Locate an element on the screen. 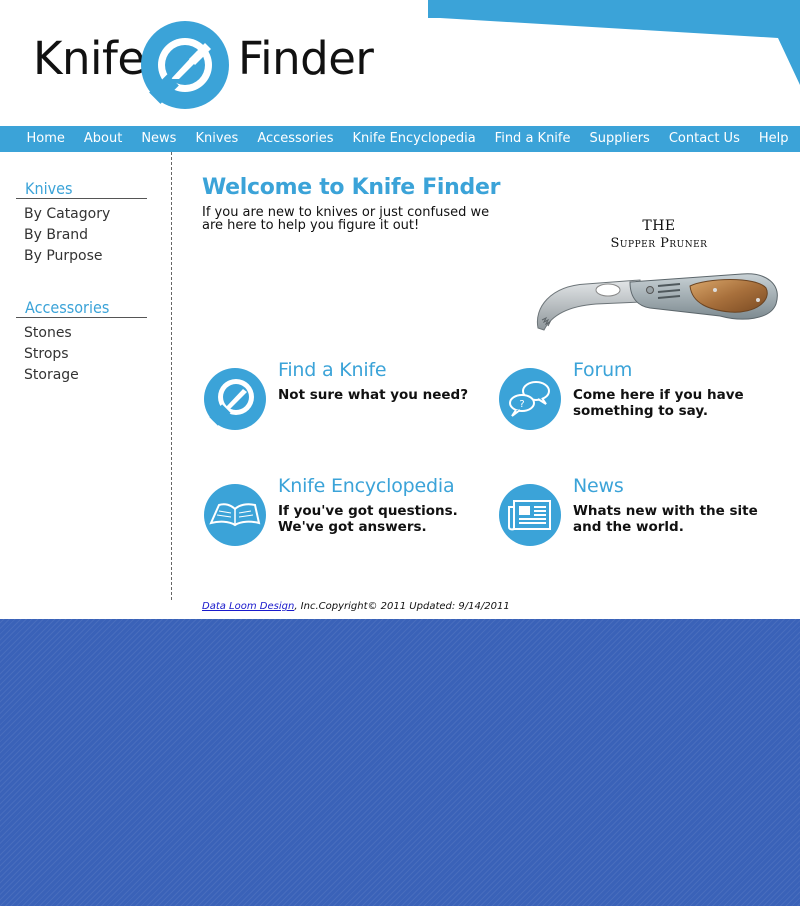 This screenshot has height=906, width=800. nav-item-home: Home is located at coordinates (45, 139).